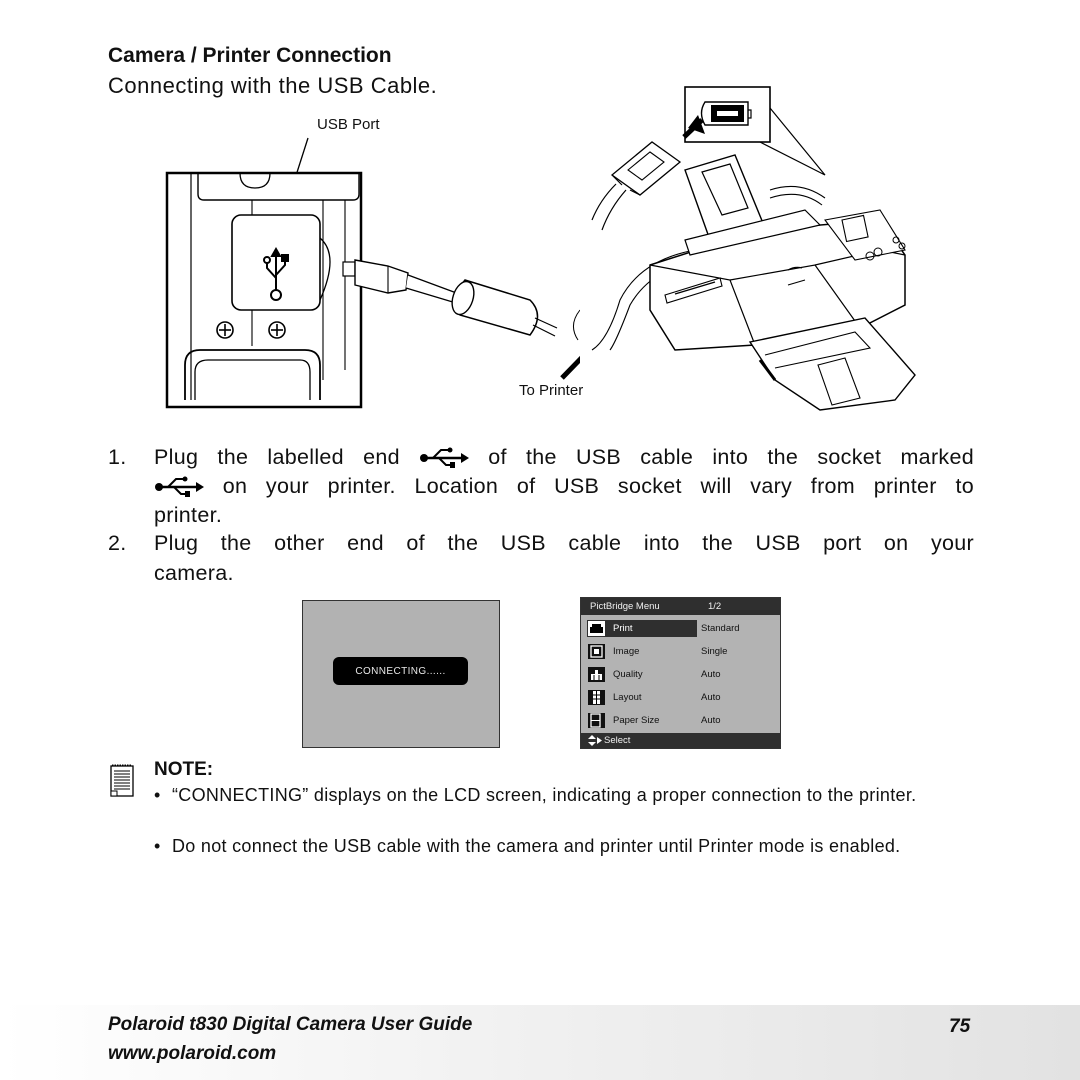 The width and height of the screenshot is (1080, 1080). Describe the element at coordinates (625, 606) in the screenshot. I see `menu-title: PictBridge Menu` at that location.